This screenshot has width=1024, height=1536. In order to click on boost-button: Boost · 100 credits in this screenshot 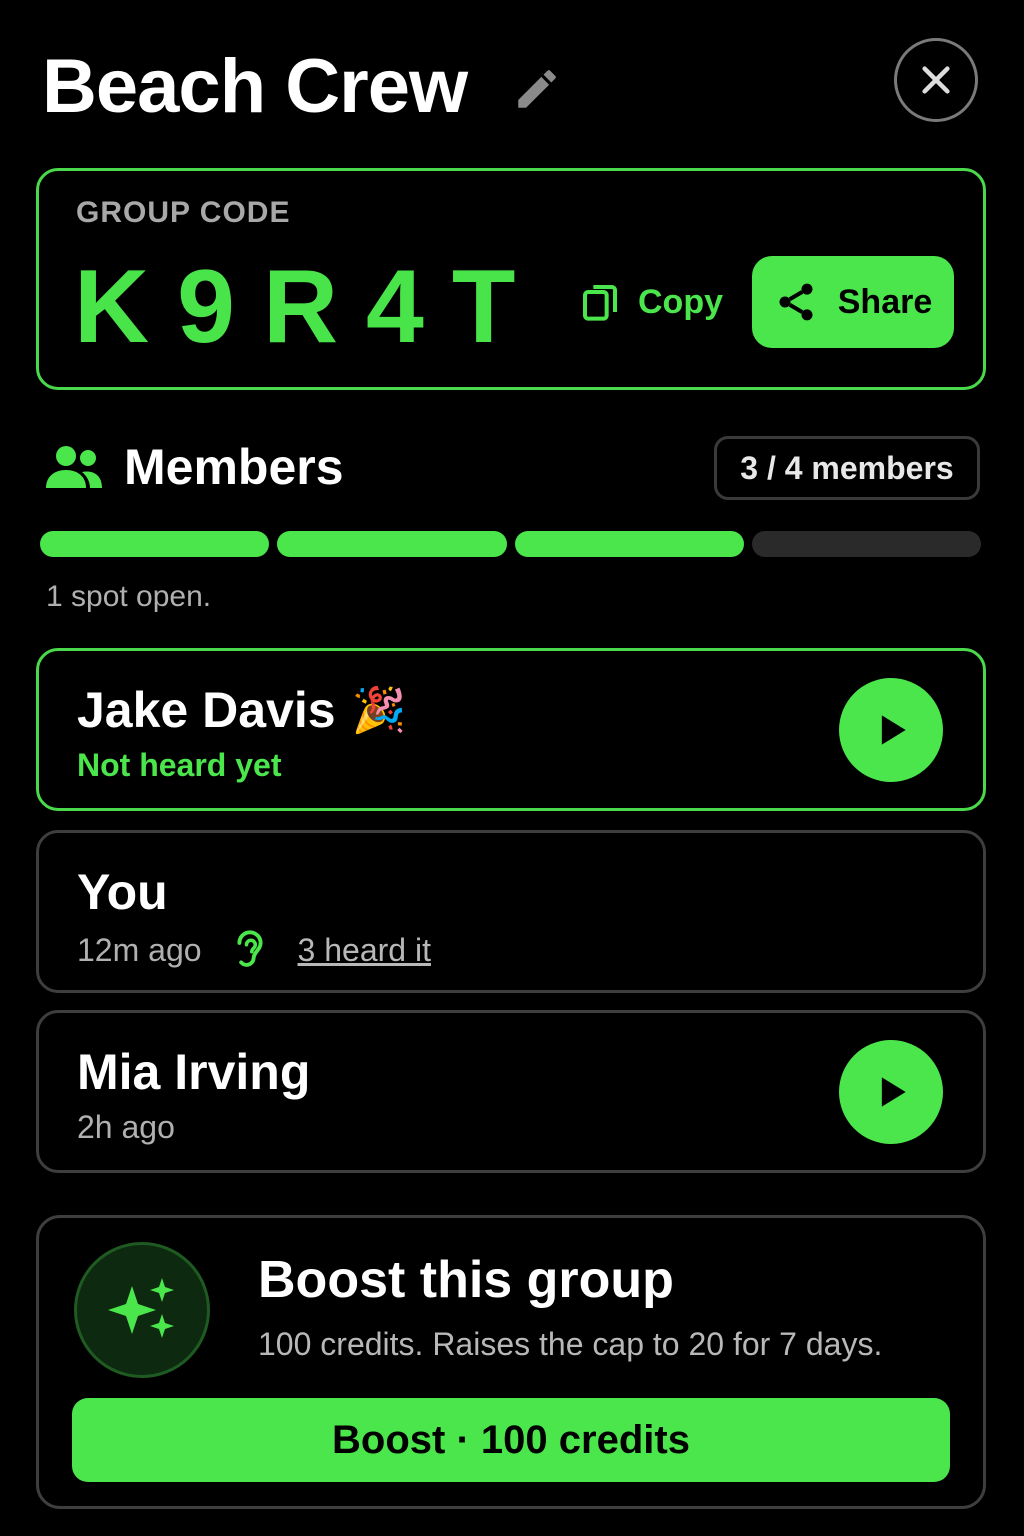, I will do `click(511, 1440)`.